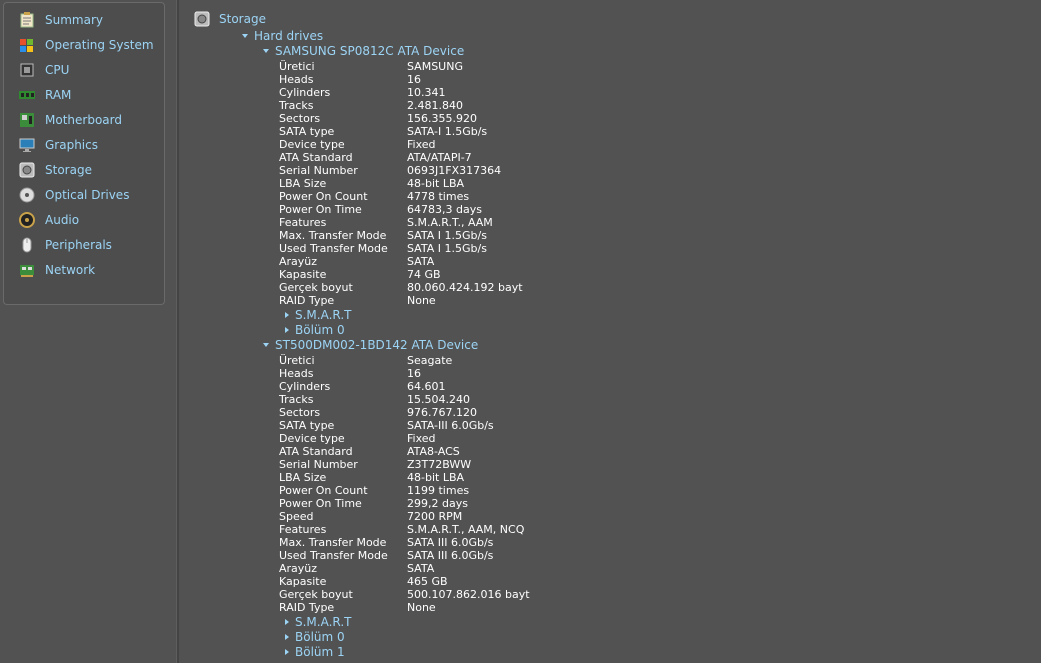 This screenshot has width=1041, height=663. Describe the element at coordinates (439, 157) in the screenshot. I see `property-value: ATA/ATAPI-7` at that location.